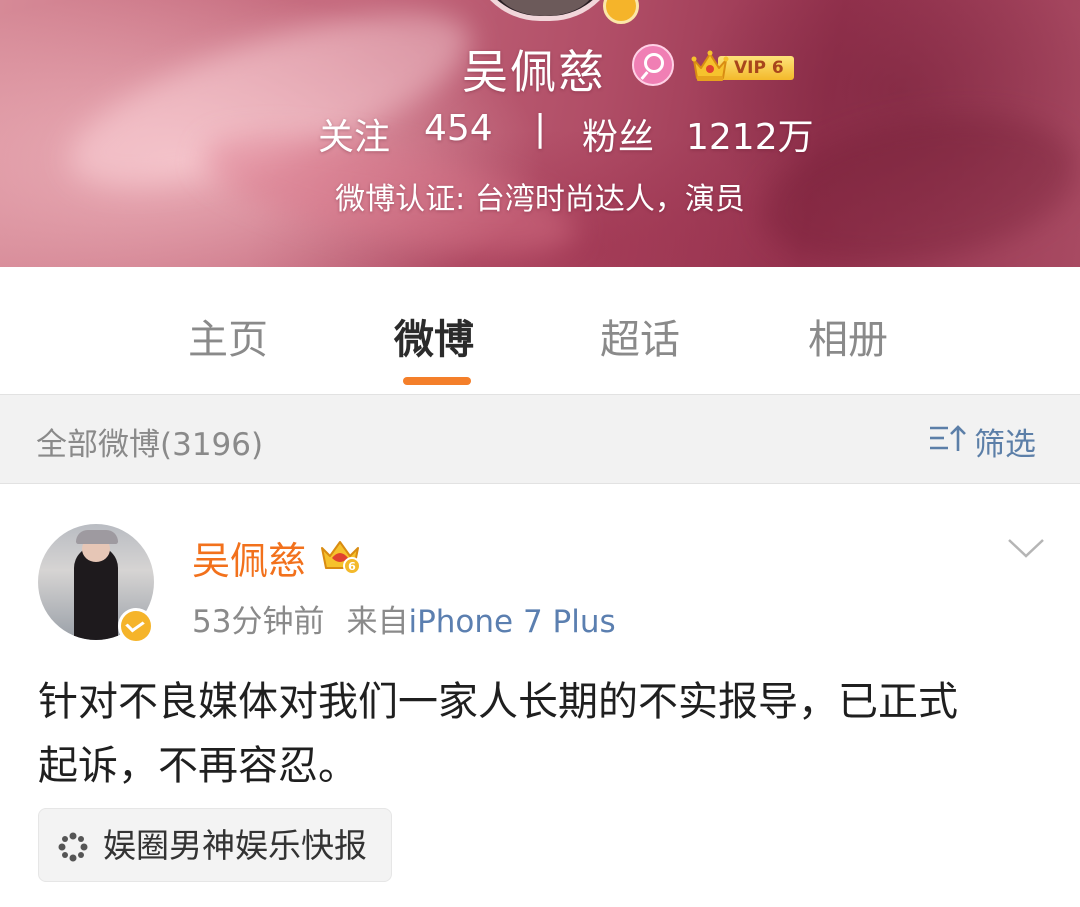 The image size is (1080, 907). What do you see at coordinates (249, 557) in the screenshot?
I see `post-author-name: 吴佩慈` at bounding box center [249, 557].